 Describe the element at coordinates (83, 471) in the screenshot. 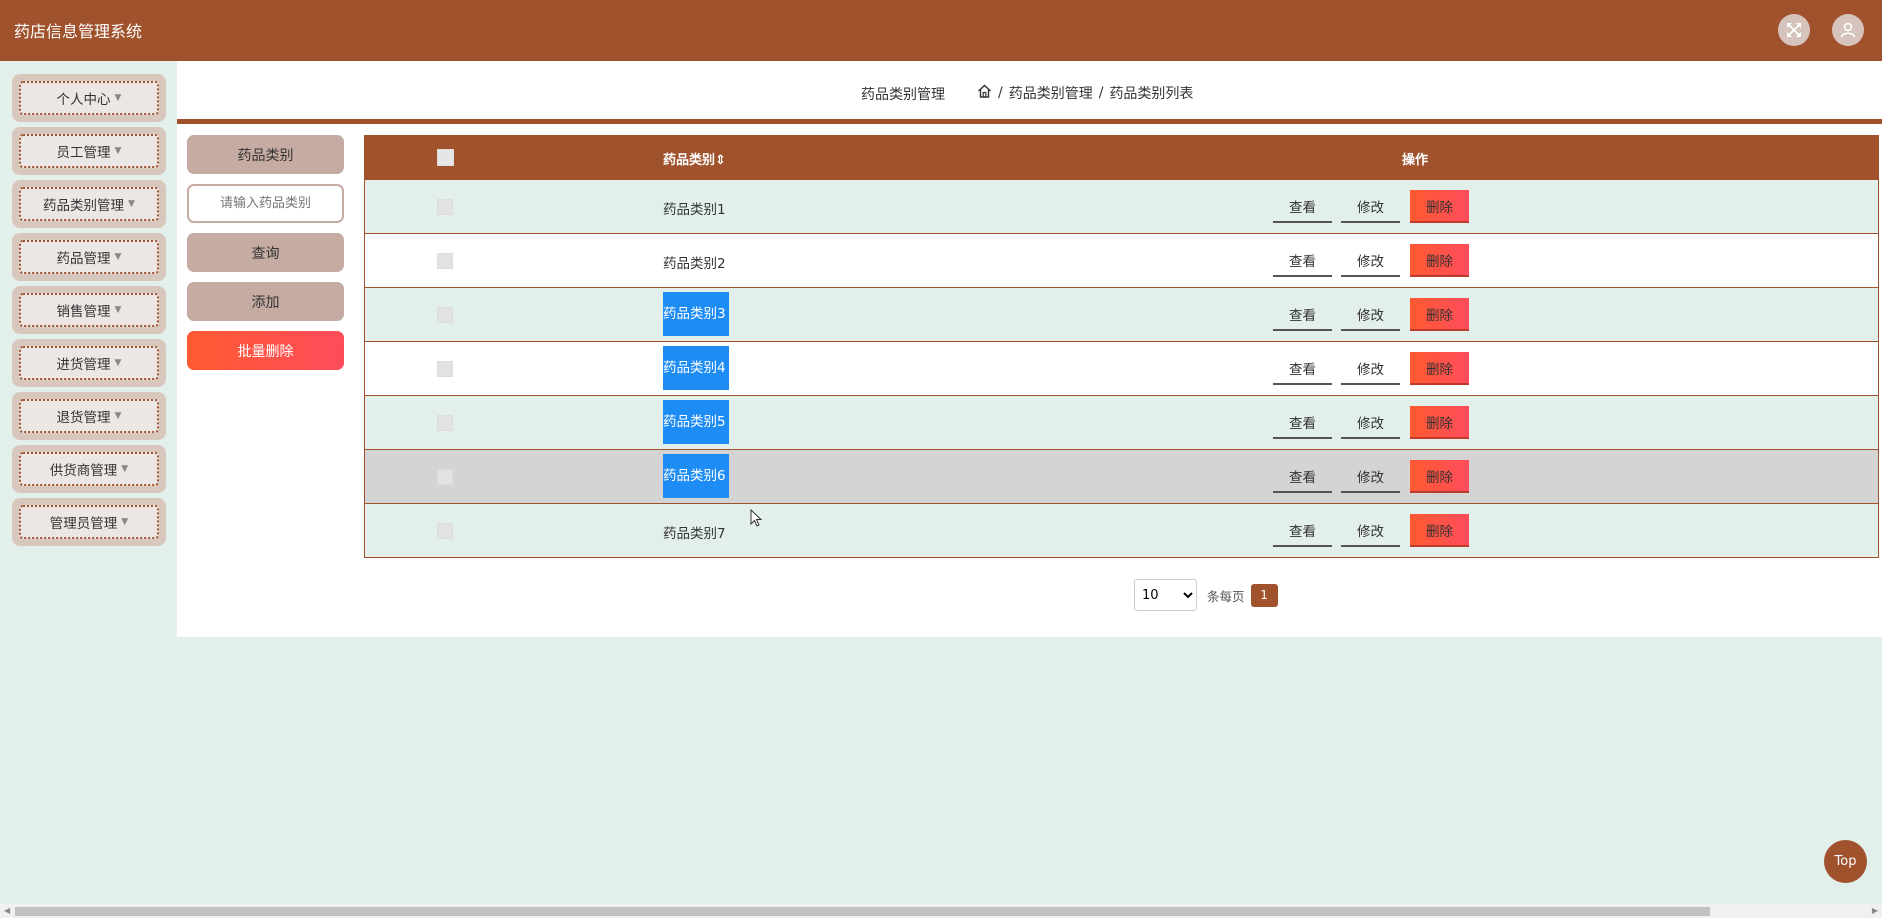

I see `sidebar-item-label: 供货商管理` at that location.